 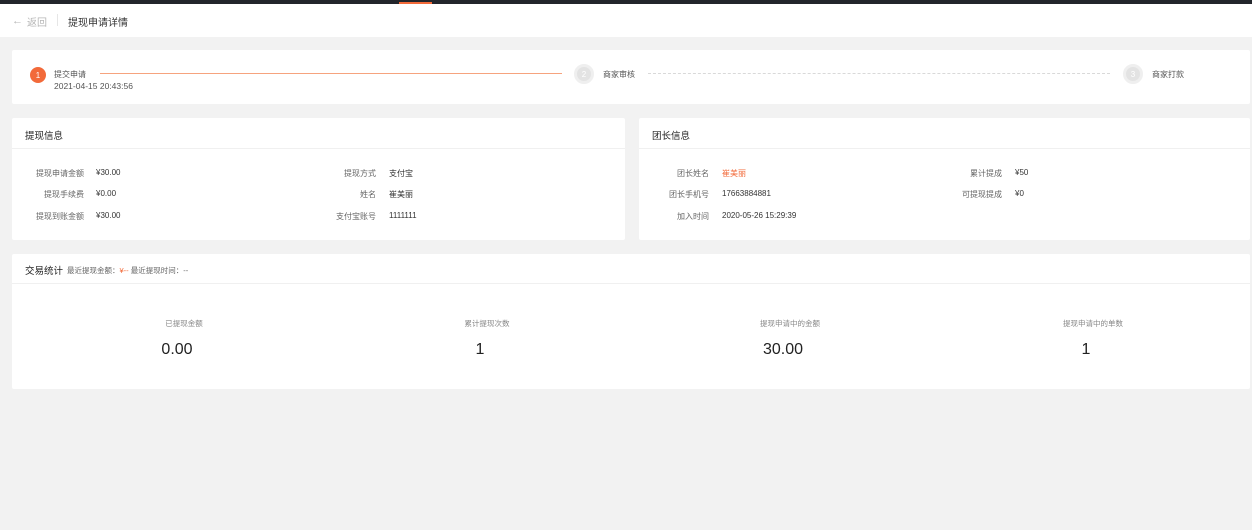 What do you see at coordinates (108, 215) in the screenshot?
I see `withdraw-received-value: ¥30.00` at bounding box center [108, 215].